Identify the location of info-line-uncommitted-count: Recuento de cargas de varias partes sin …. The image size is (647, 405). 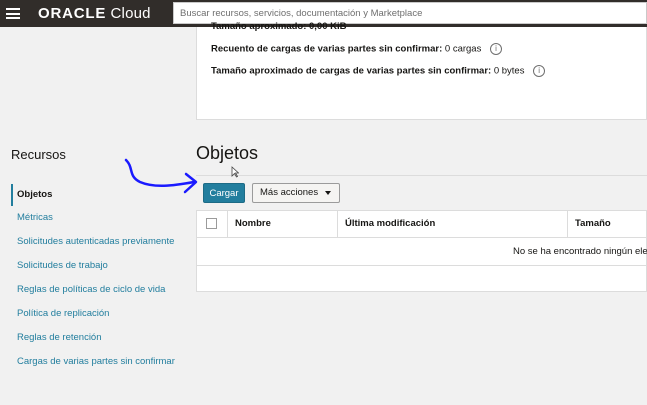
(356, 49).